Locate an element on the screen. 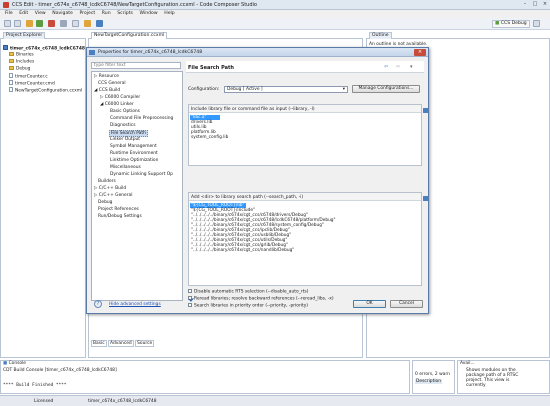  nav-ccs-build: ◢ CCS Build is located at coordinates (107, 90).